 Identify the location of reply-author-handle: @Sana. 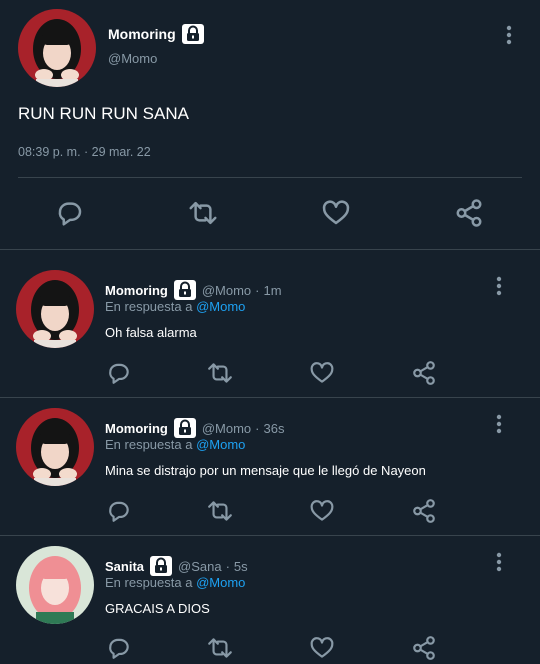
(200, 566).